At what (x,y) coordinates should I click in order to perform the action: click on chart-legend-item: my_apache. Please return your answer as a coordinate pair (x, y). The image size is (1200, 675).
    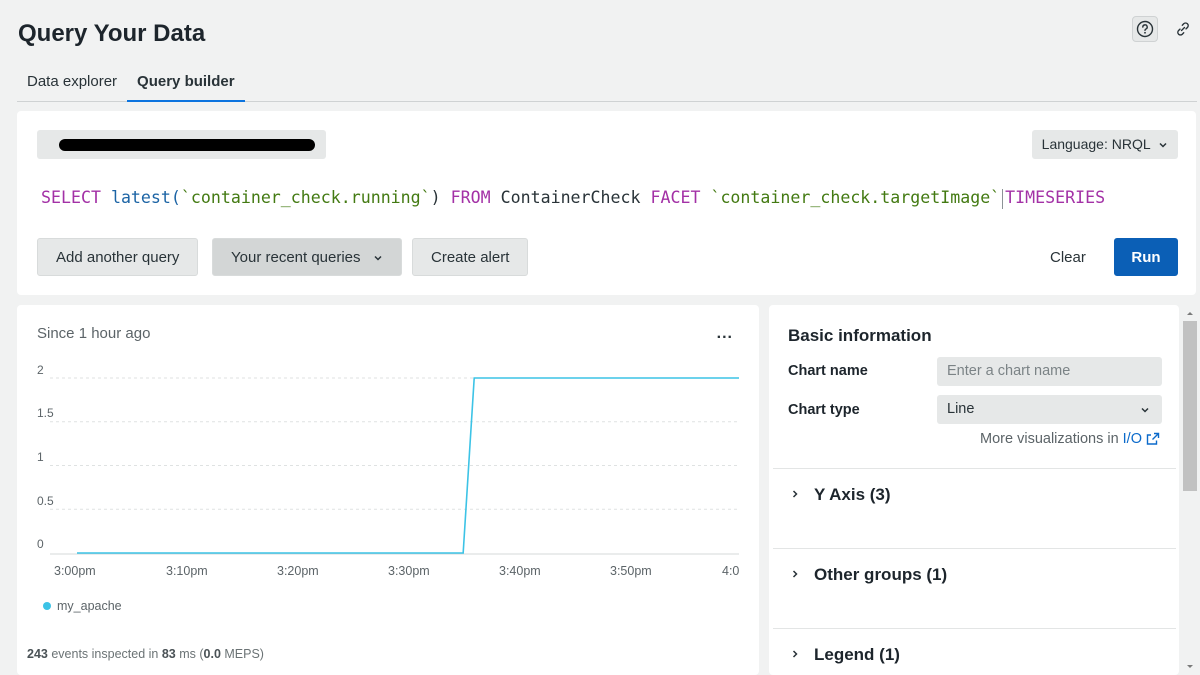
    Looking at the image, I should click on (82, 606).